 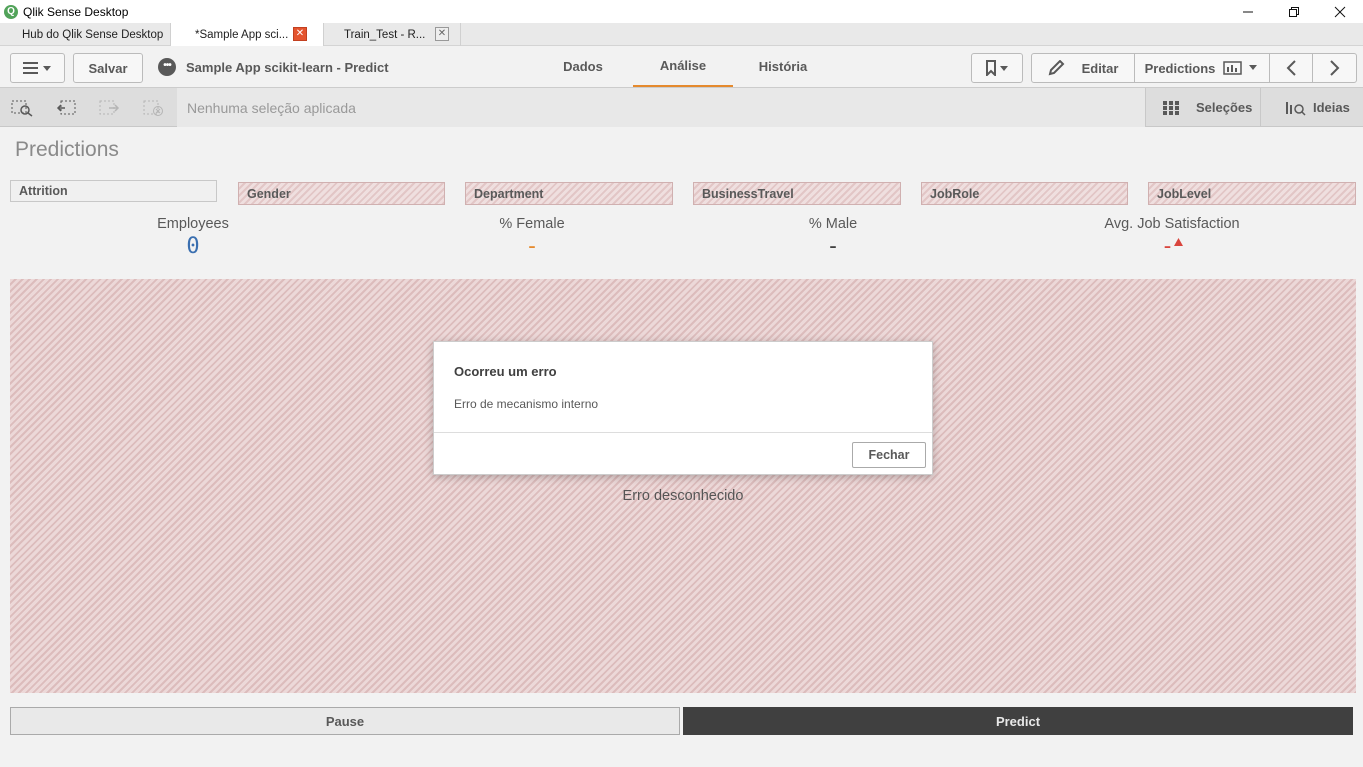 I want to click on kpi-value-wrapper: -, so click(x=1172, y=246).